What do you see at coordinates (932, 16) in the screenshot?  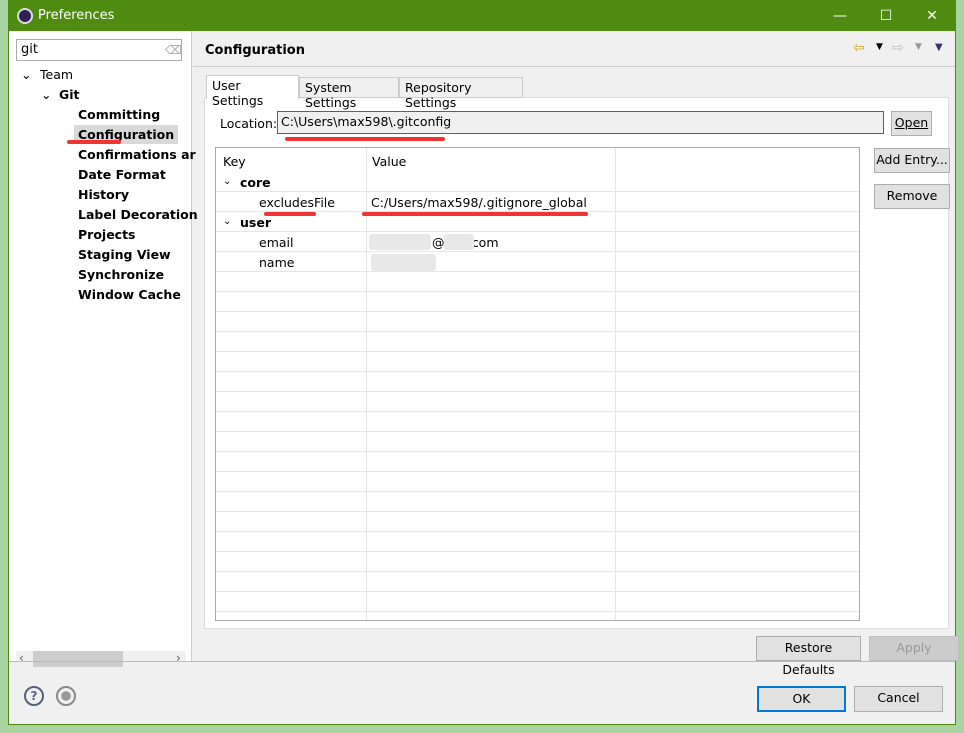 I see `close-button: ✕` at bounding box center [932, 16].